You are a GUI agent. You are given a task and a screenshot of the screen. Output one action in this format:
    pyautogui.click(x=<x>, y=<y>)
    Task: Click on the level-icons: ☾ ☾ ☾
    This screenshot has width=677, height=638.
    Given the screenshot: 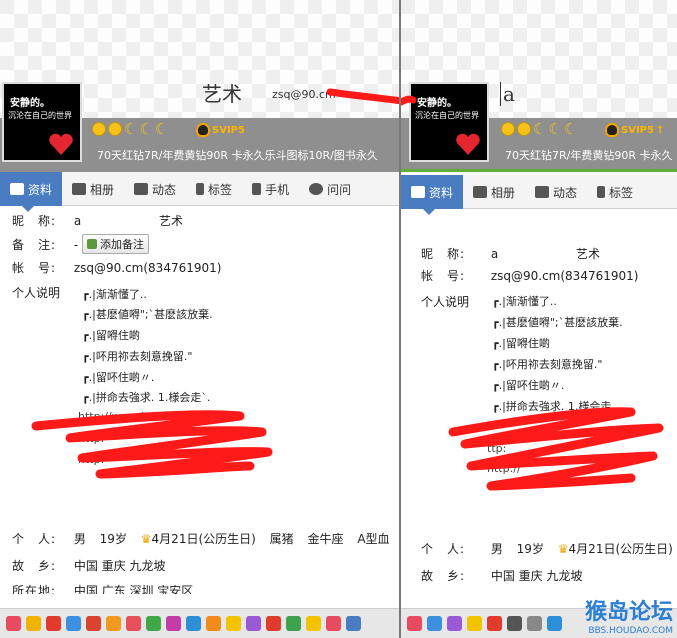 What is the action you would take?
    pyautogui.click(x=539, y=129)
    